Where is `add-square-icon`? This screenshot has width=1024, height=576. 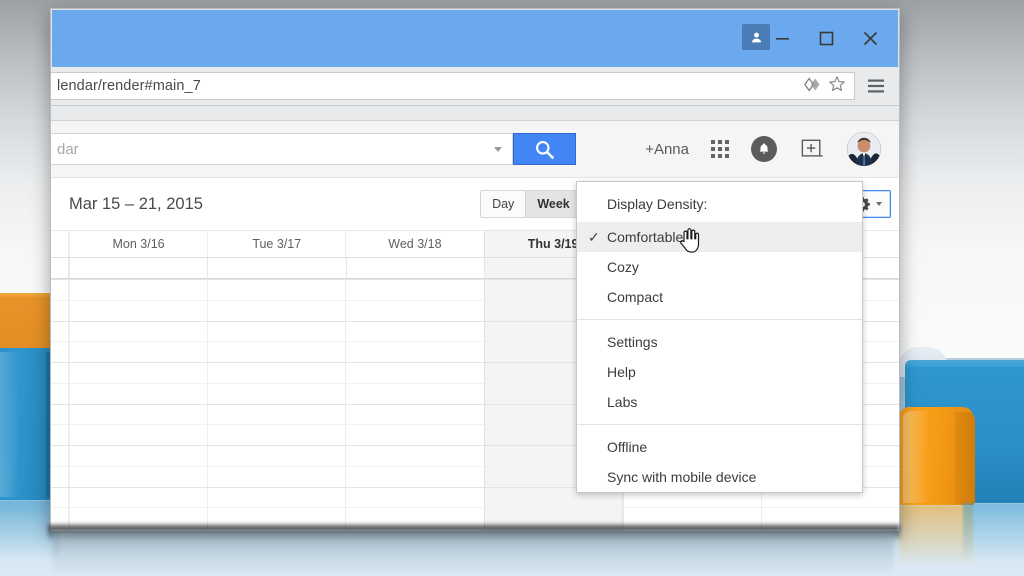
add-square-icon is located at coordinates (812, 149).